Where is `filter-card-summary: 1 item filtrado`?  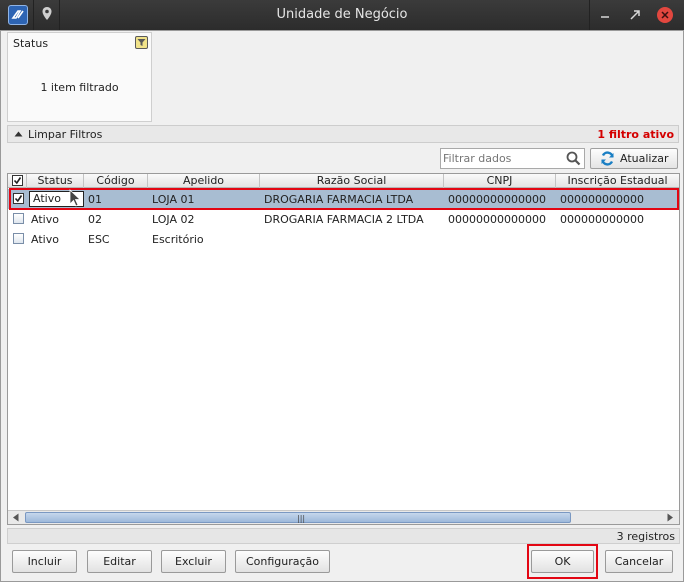
filter-card-summary: 1 item filtrado is located at coordinates (79, 87).